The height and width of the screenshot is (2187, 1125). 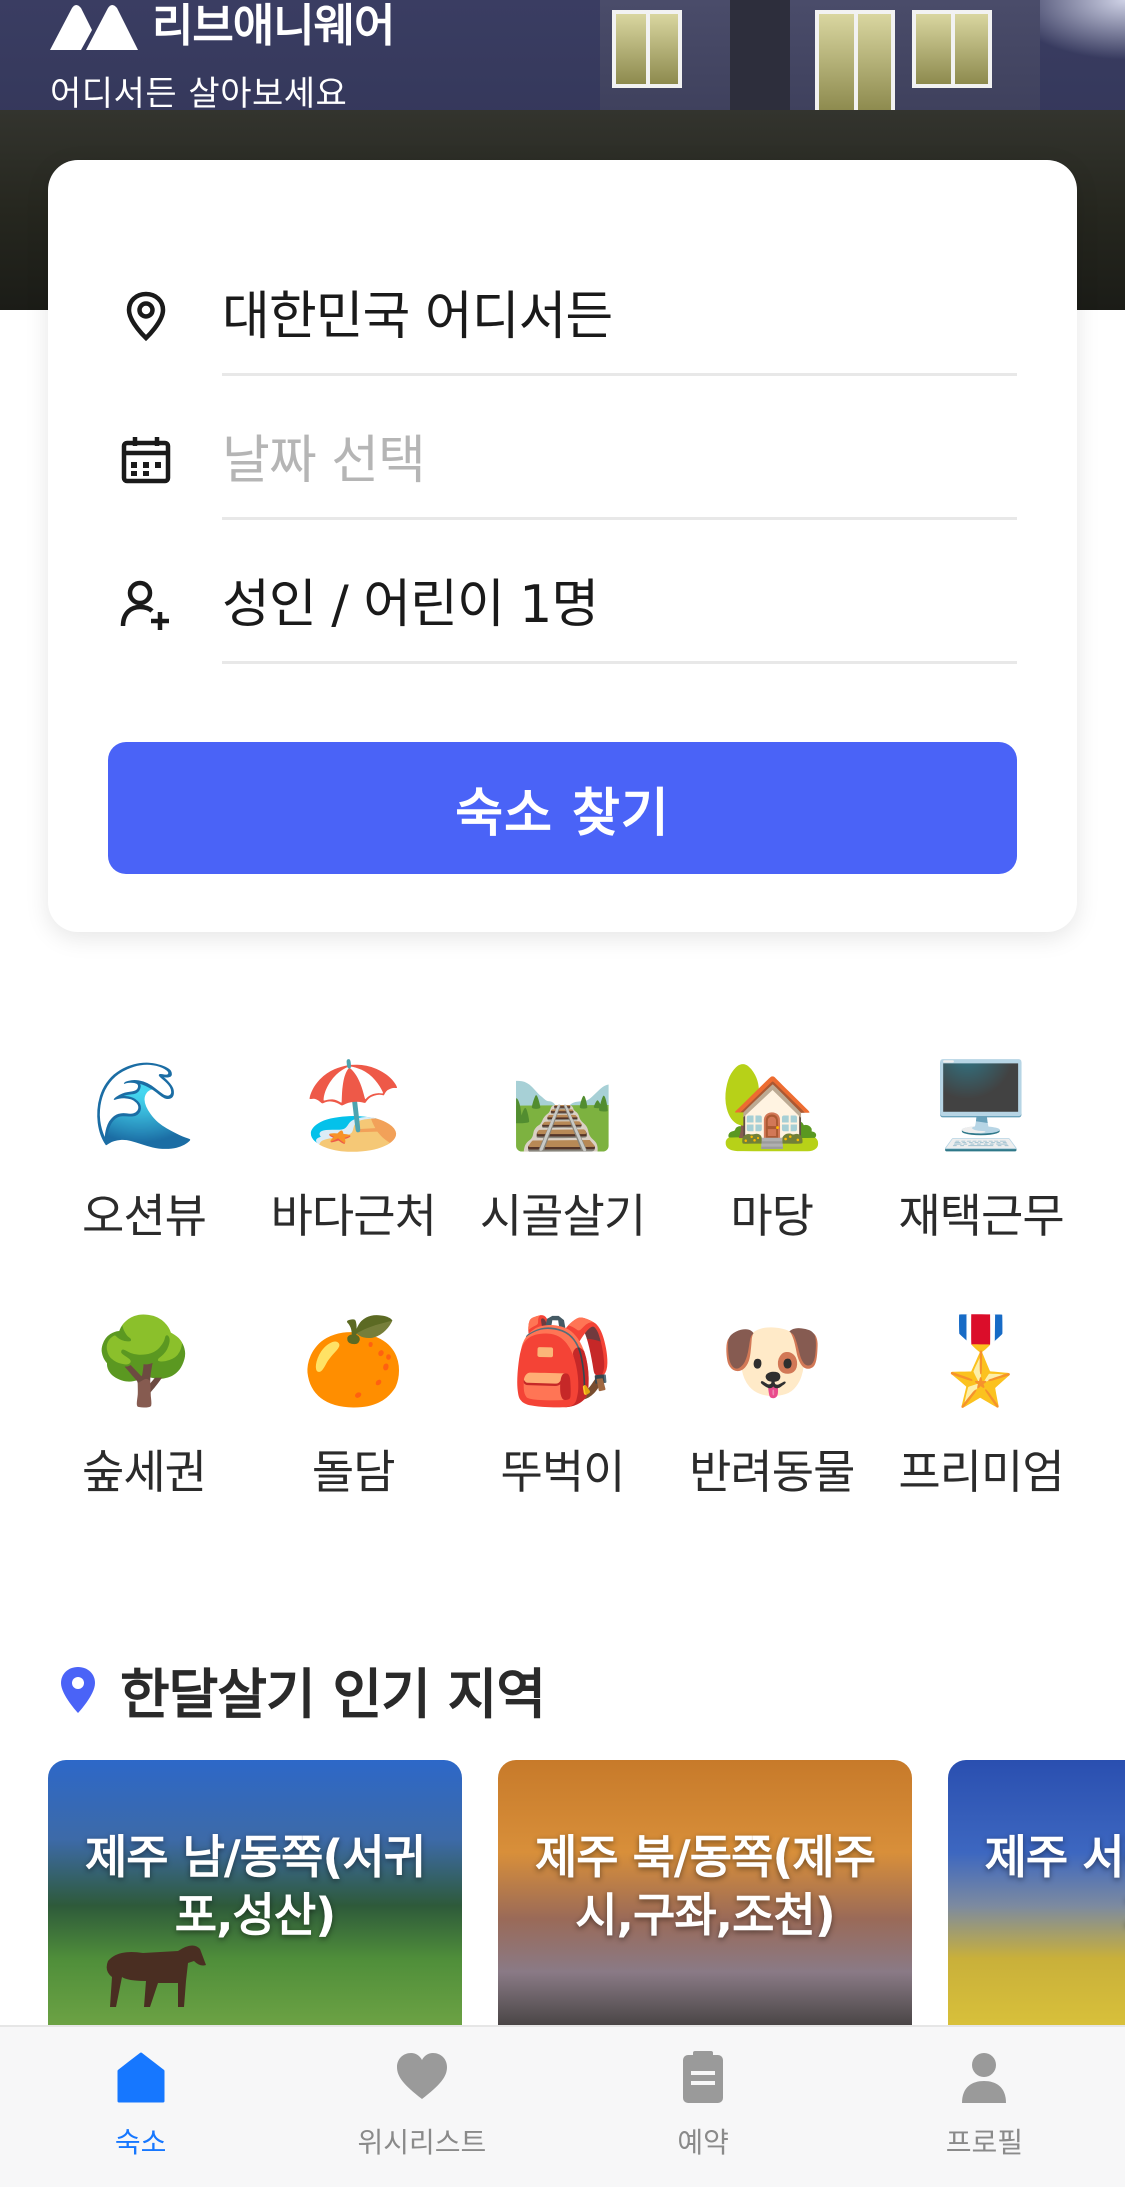 What do you see at coordinates (981, 1434) in the screenshot?
I see `category-premium: 🎖️ 프리미엄` at bounding box center [981, 1434].